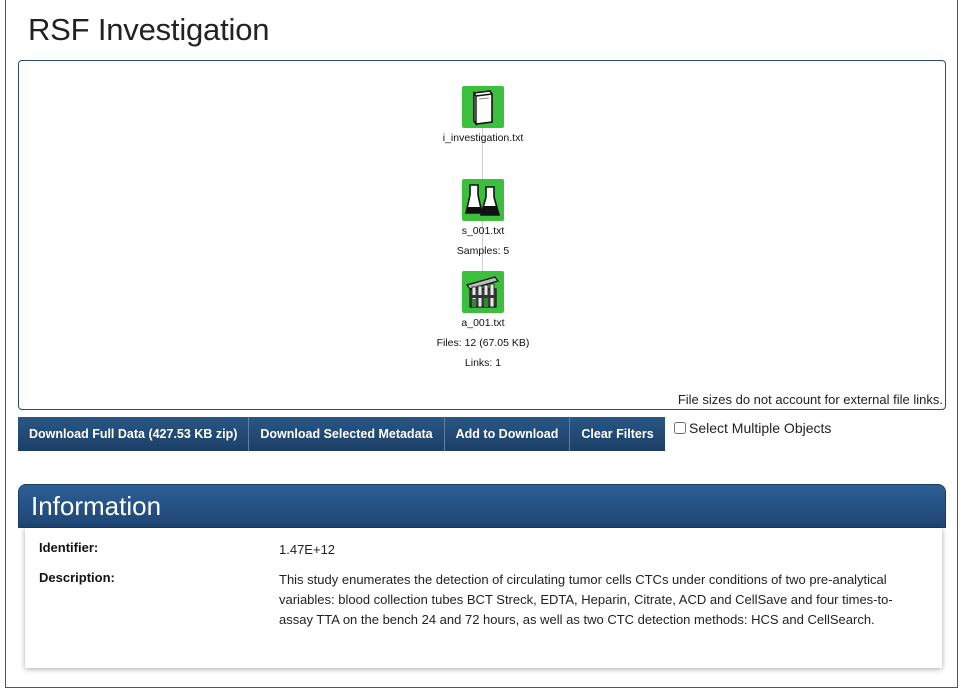 The width and height of the screenshot is (963, 690). I want to click on flasks-icon, so click(483, 200).